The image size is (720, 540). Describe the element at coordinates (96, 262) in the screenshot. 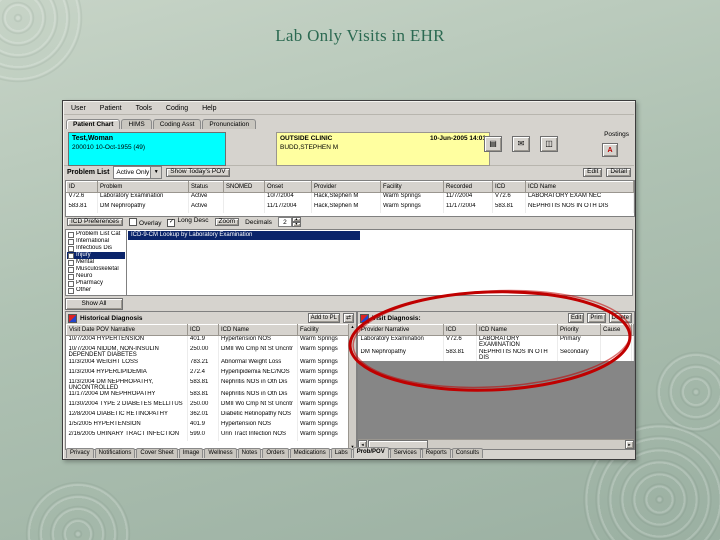

I see `icd-category-item: Mental` at that location.